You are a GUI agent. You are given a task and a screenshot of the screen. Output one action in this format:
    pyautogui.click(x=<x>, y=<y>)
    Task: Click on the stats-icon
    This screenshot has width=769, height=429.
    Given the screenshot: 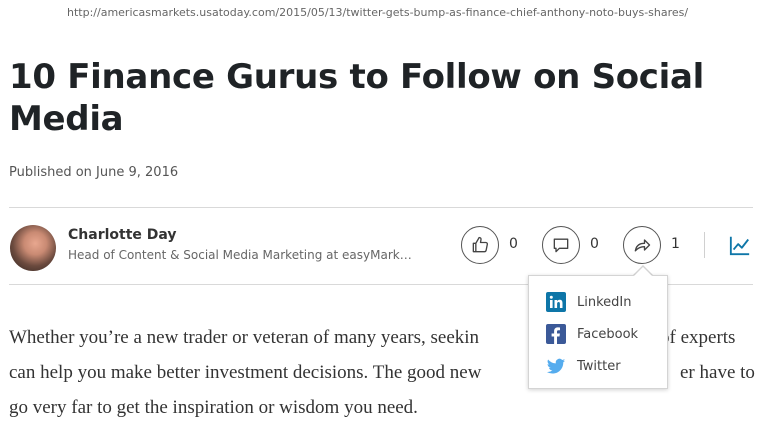 What is the action you would take?
    pyautogui.click(x=740, y=245)
    